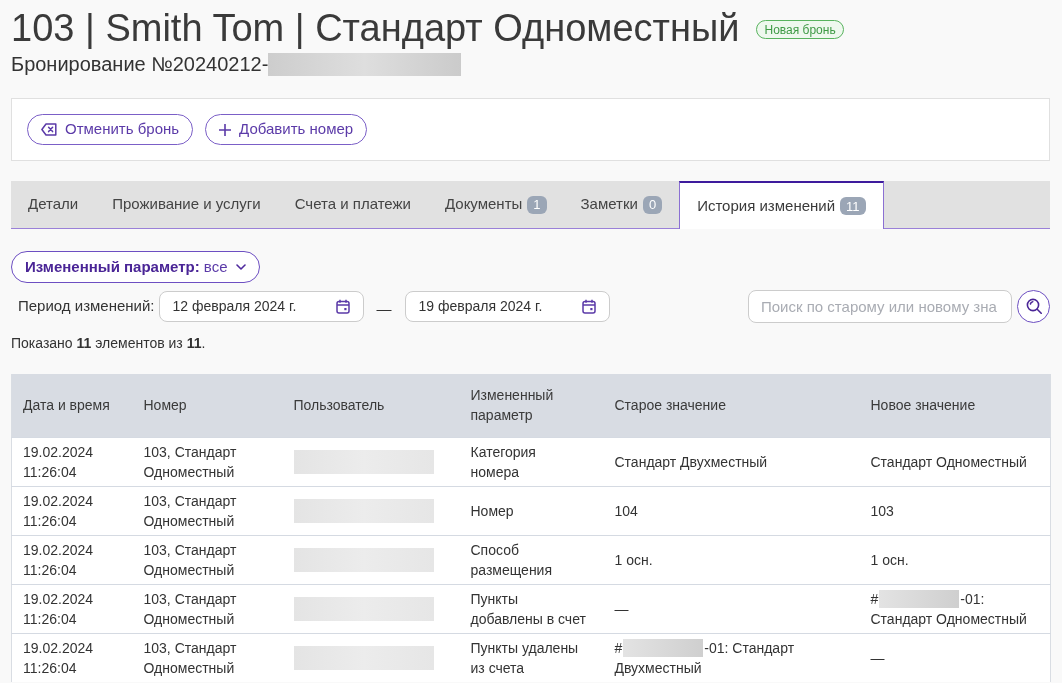  What do you see at coordinates (375, 28) in the screenshot?
I see `page-title: 103 | Smith Tom | Стандарт Одноместный` at bounding box center [375, 28].